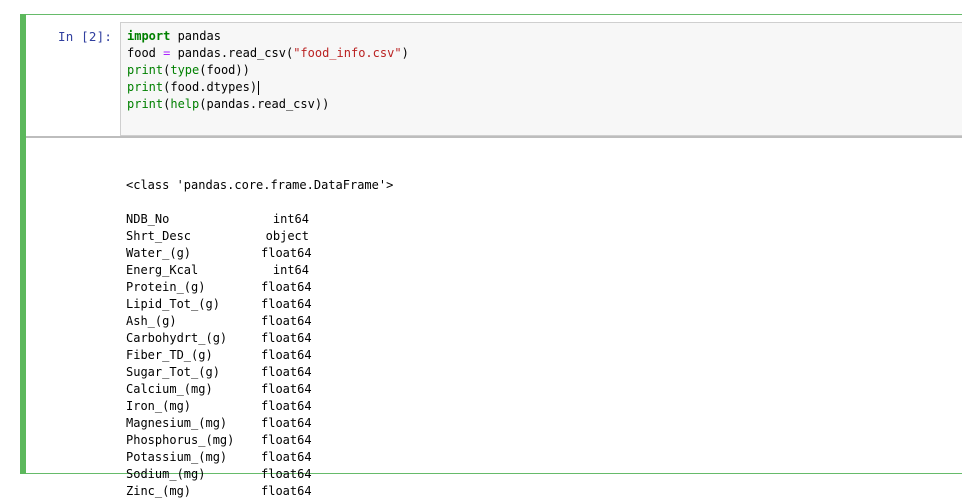  I want to click on column-name: Water_(g), so click(159, 253).